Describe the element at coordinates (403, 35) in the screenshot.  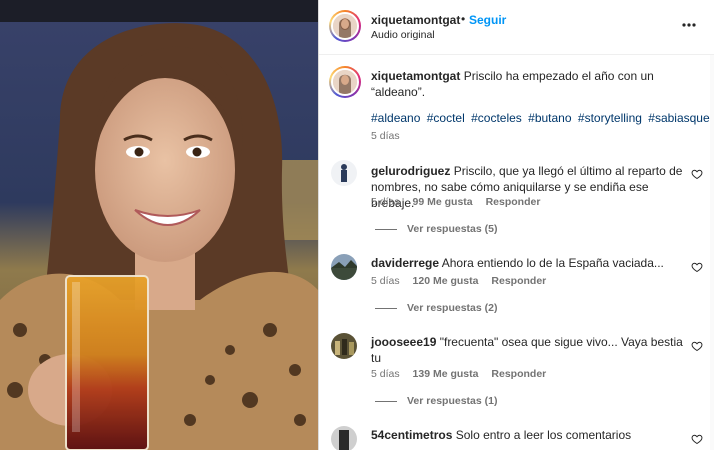
I see `audio-label: Audio original` at that location.